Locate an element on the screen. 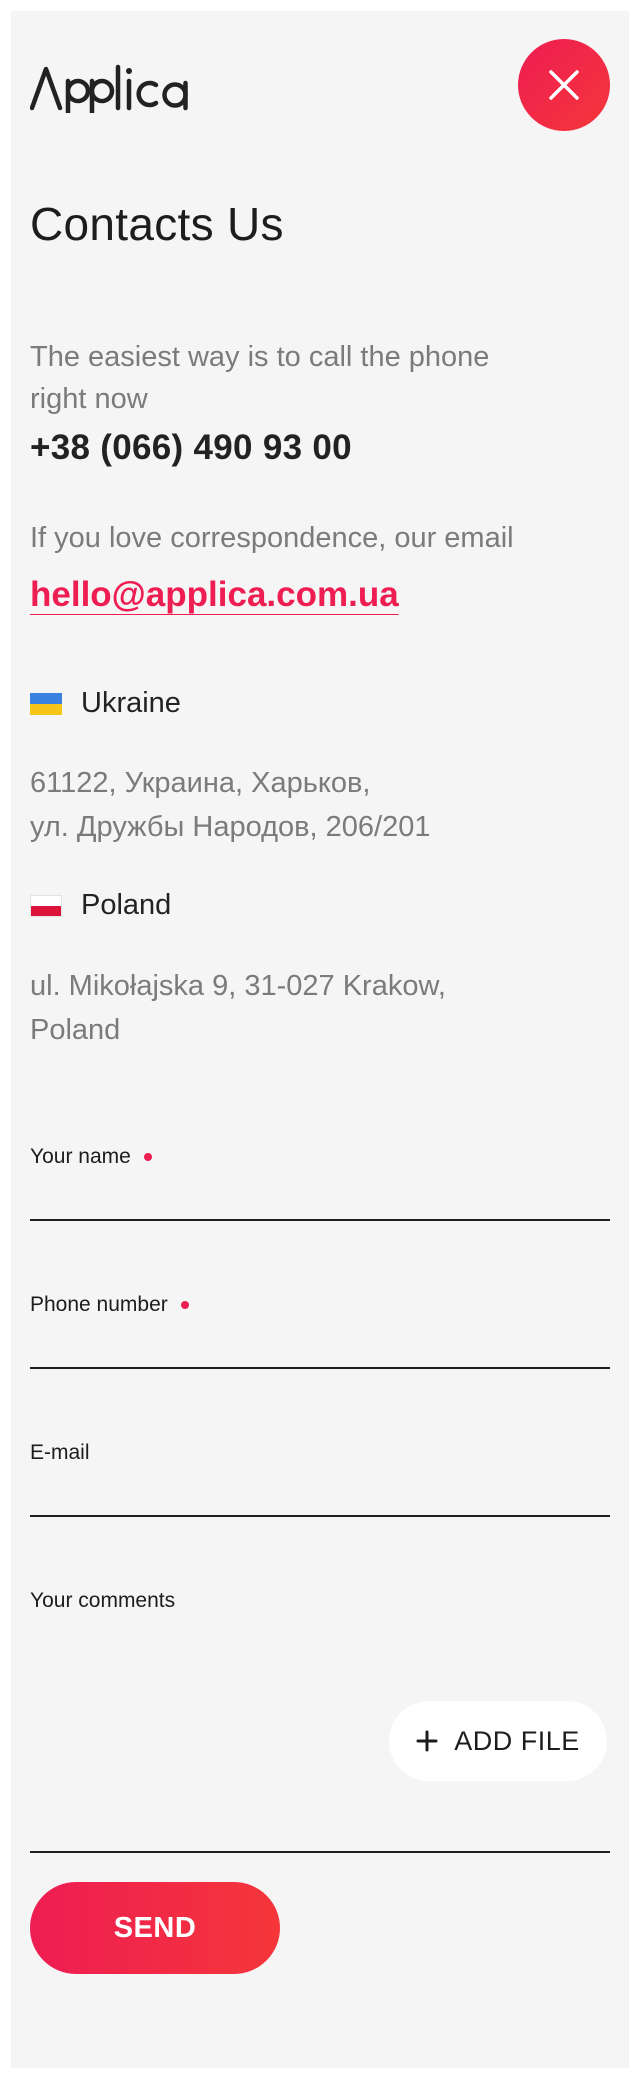 The width and height of the screenshot is (640, 2080). ukraine-flag-icon is located at coordinates (46, 703).